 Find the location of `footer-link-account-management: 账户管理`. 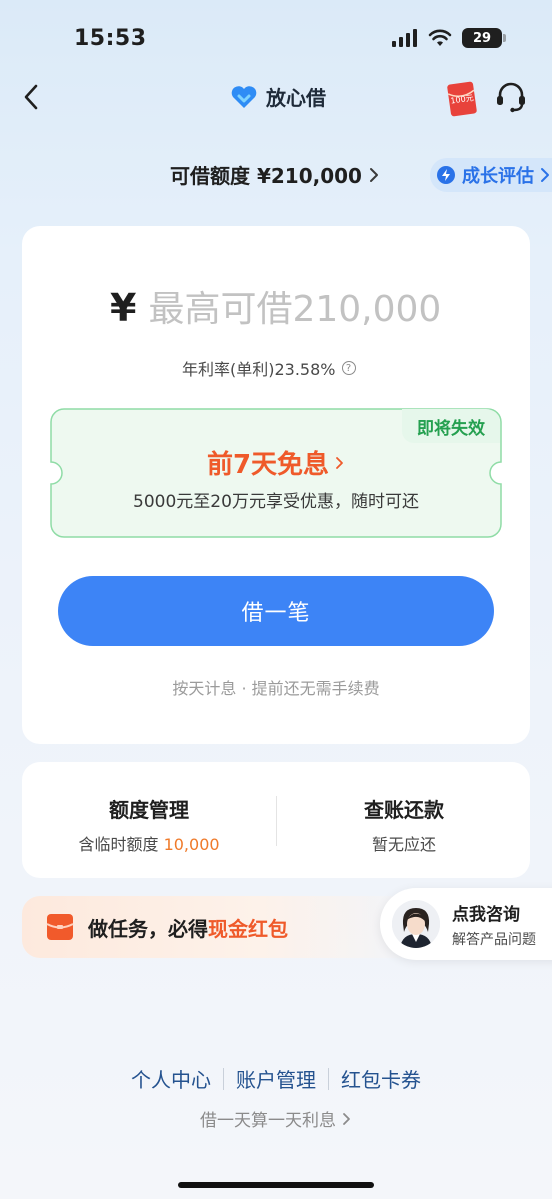

footer-link-account-management: 账户管理 is located at coordinates (276, 1078).